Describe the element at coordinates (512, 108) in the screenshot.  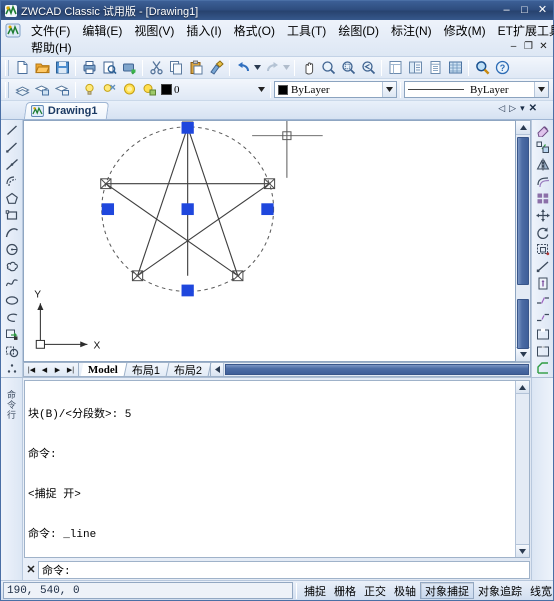
I see `tab-next-icon: ▷` at that location.